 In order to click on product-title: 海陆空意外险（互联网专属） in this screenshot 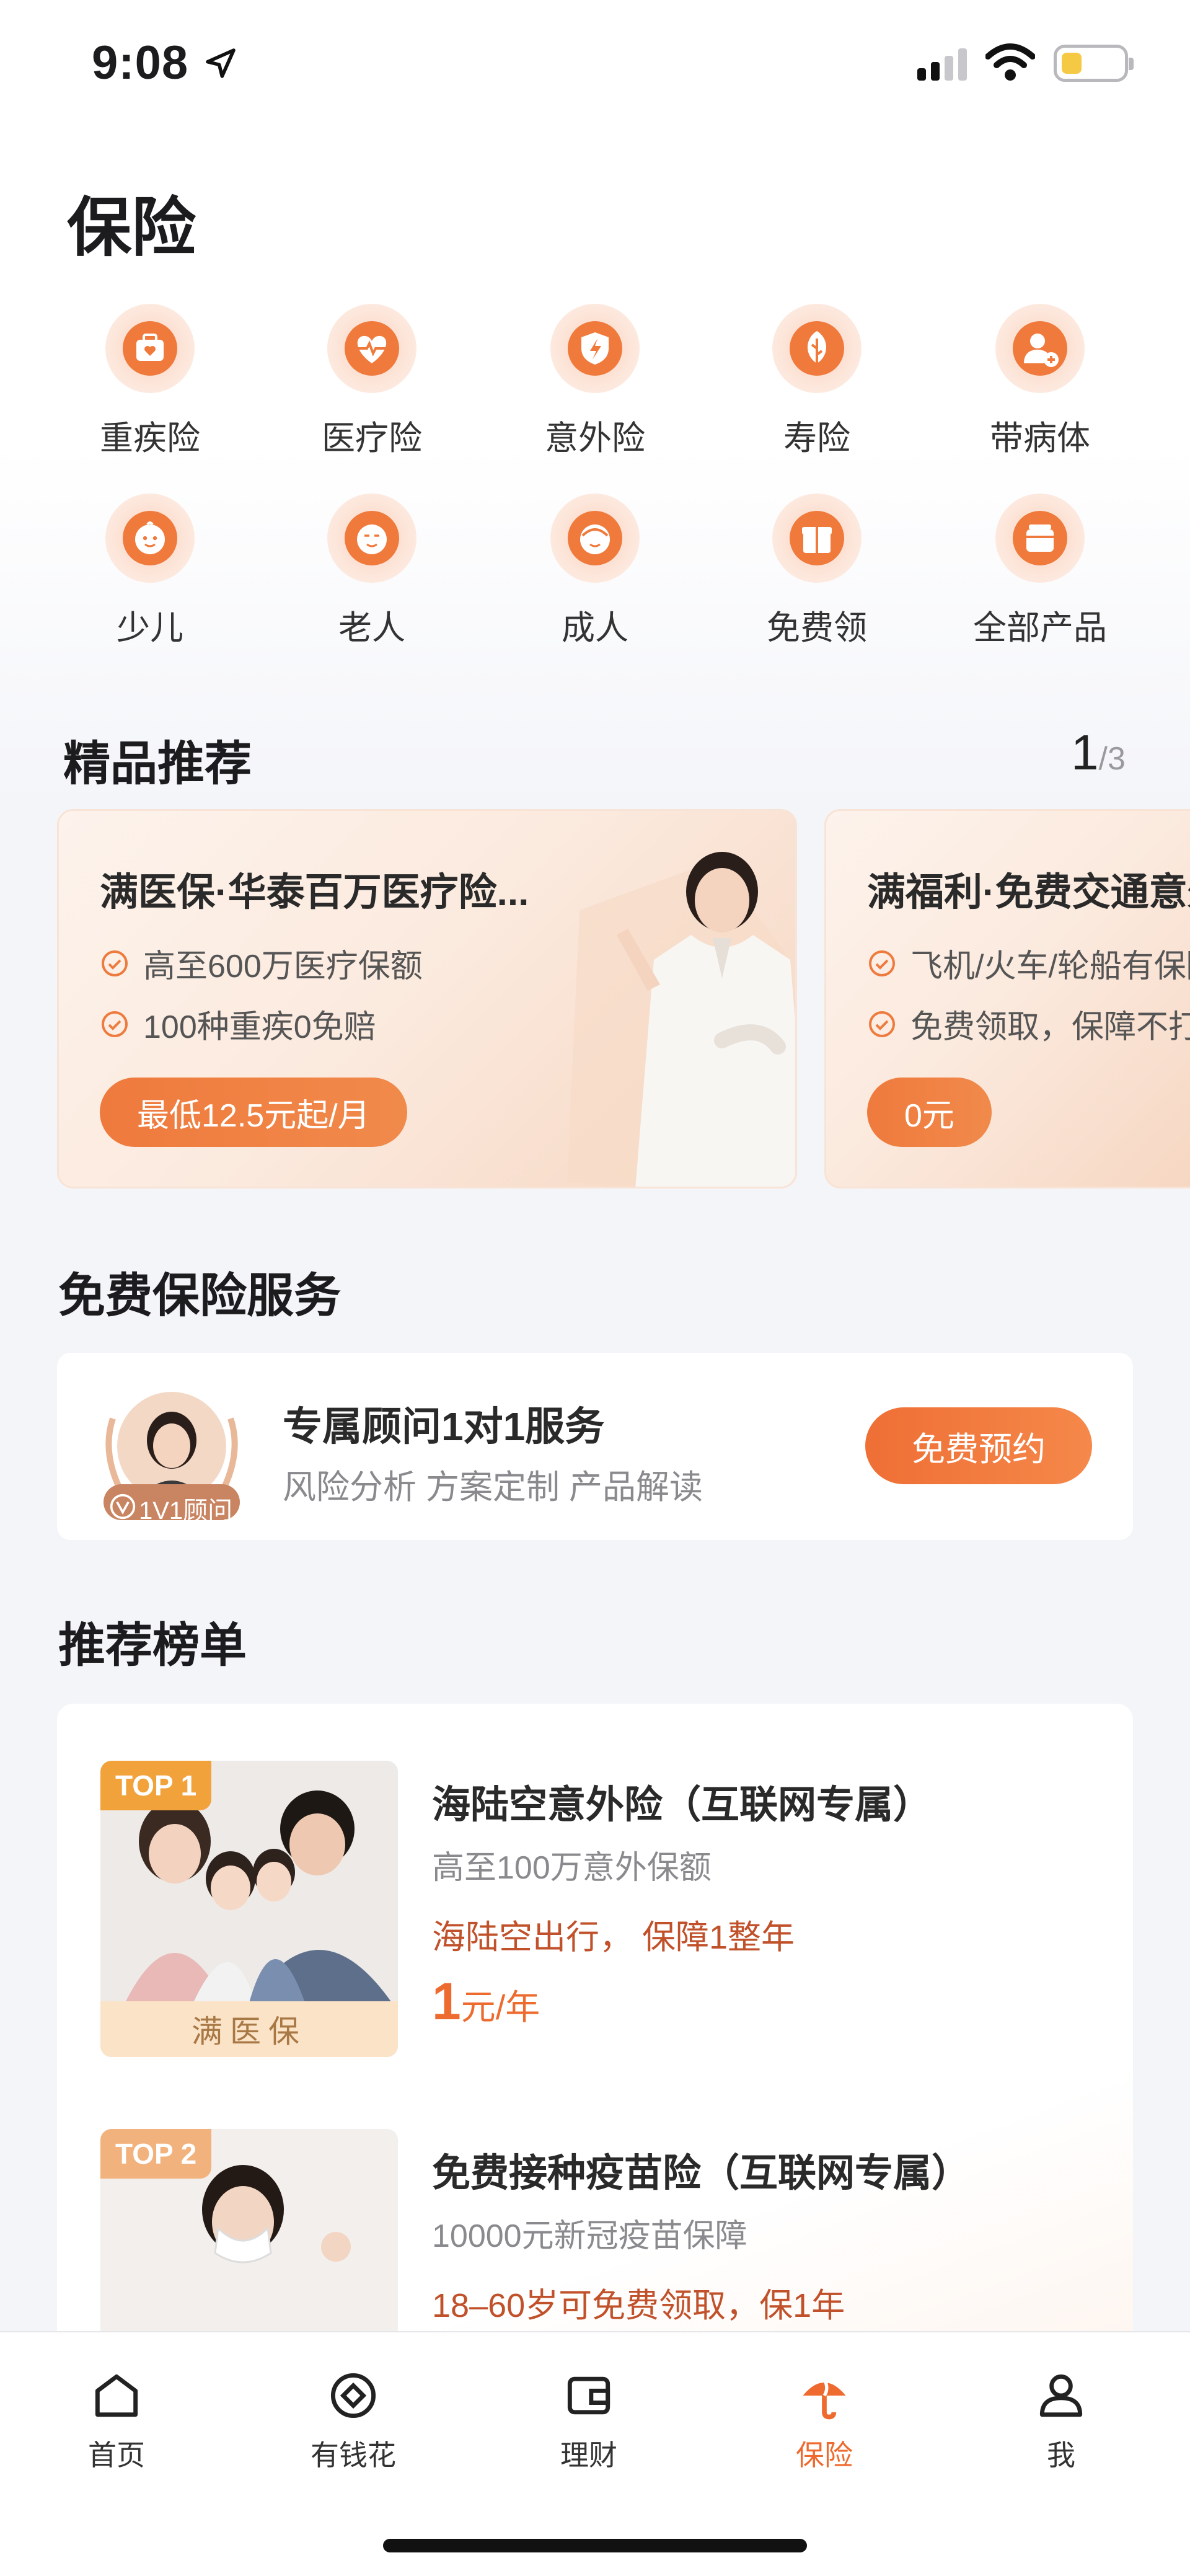, I will do `click(682, 1805)`.